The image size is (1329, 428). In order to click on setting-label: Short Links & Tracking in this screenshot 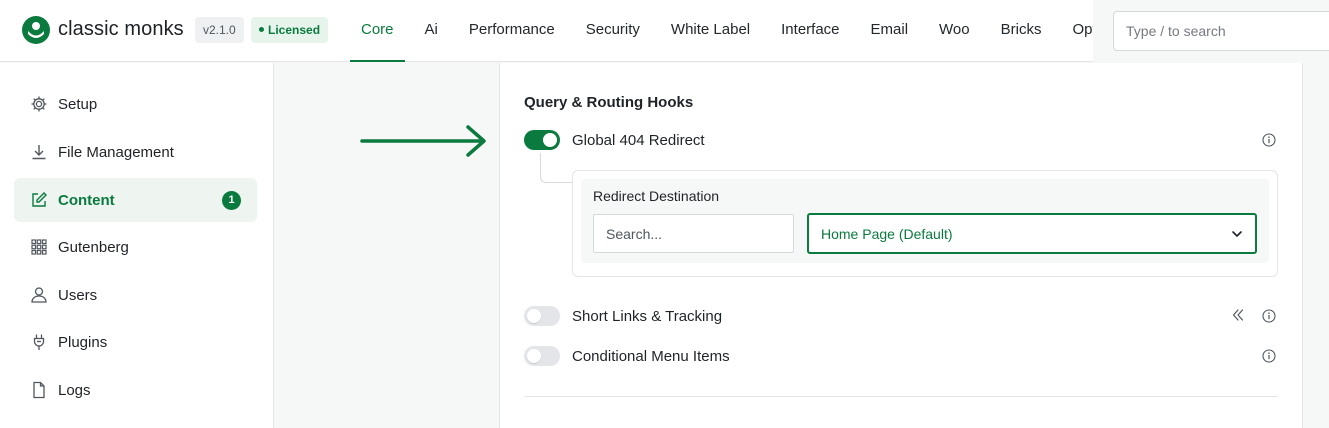, I will do `click(647, 316)`.